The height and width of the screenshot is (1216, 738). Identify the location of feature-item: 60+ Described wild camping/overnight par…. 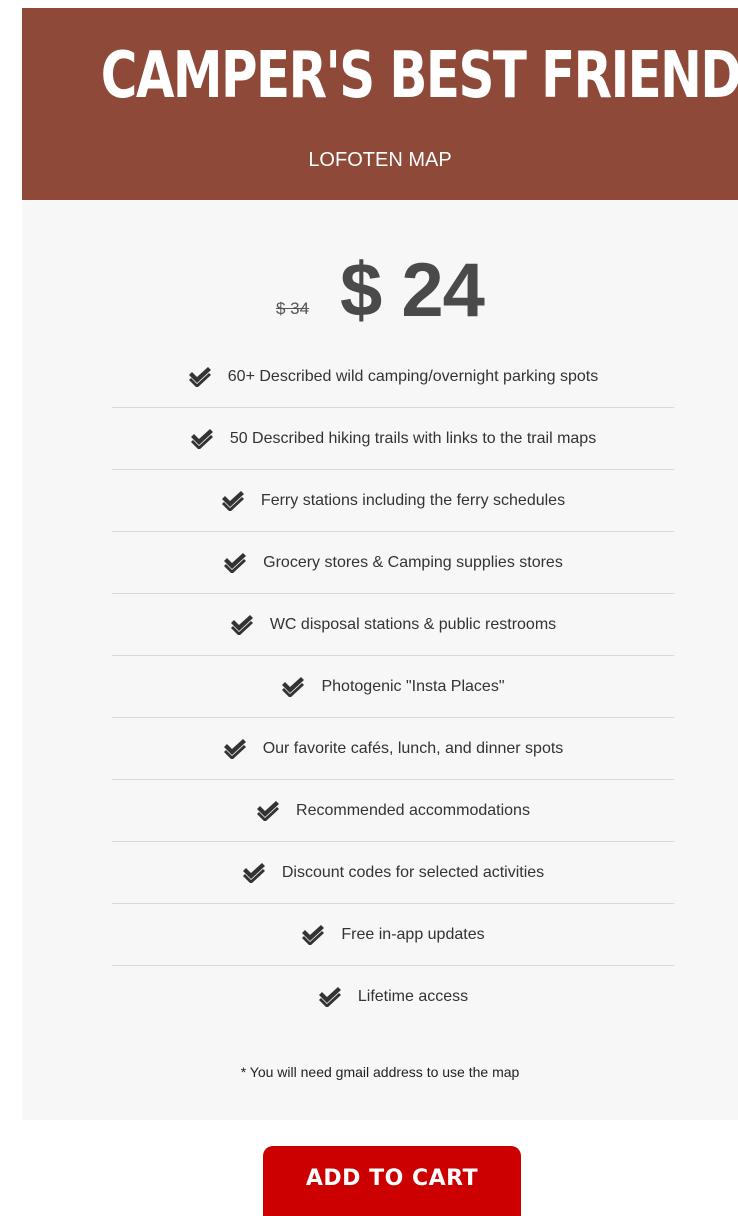
(393, 377).